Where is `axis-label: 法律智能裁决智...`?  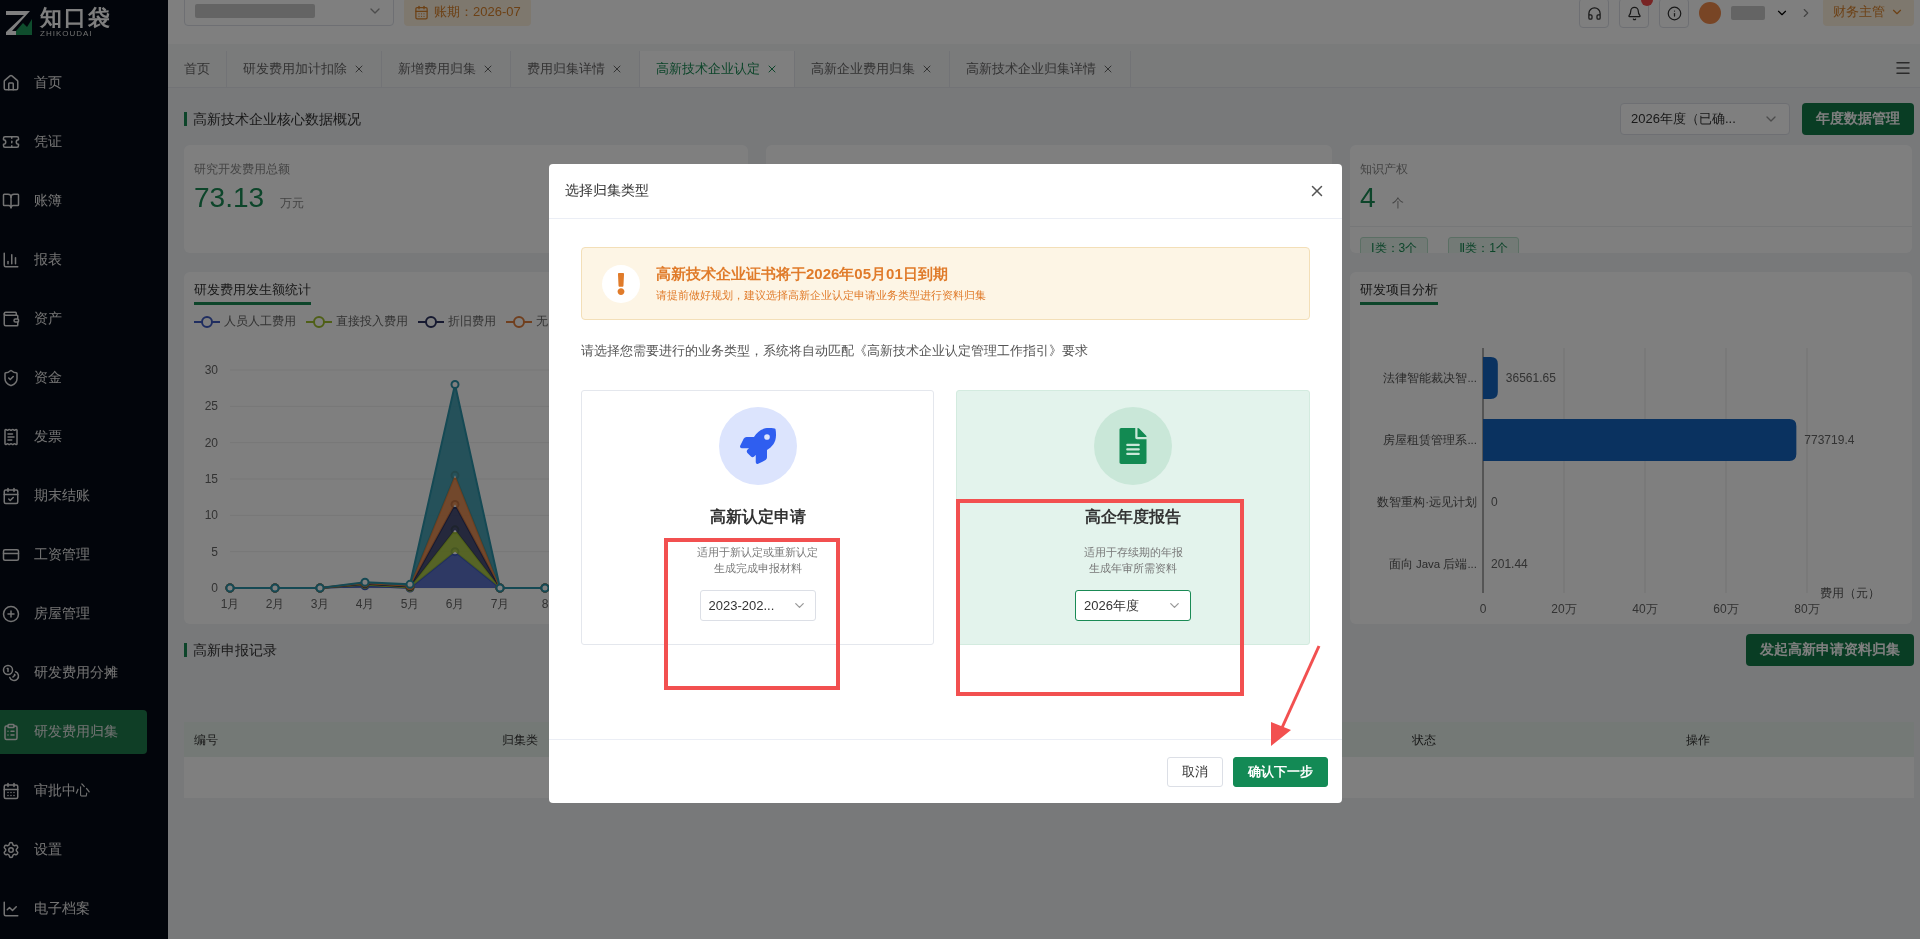
axis-label: 法律智能裁决智... is located at coordinates (1430, 378).